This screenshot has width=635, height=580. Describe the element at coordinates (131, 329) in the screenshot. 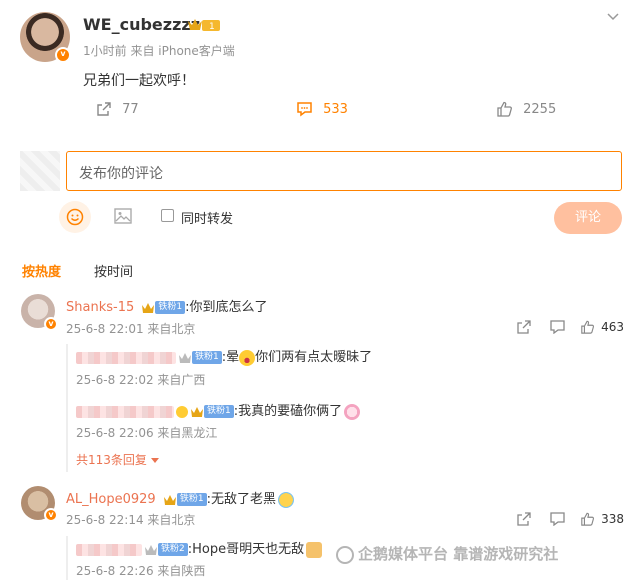

I see `comment-time: 25-6-8 22:01 来自北京` at that location.